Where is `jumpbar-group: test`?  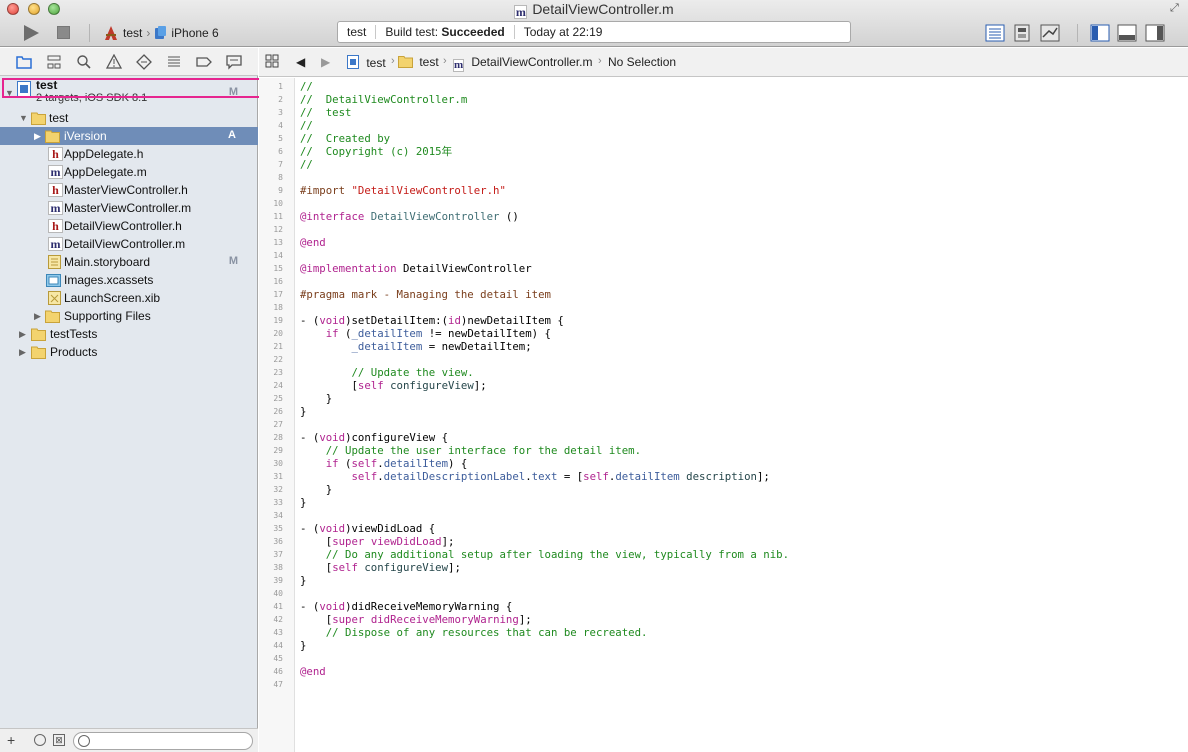
jumpbar-group: test is located at coordinates (418, 62).